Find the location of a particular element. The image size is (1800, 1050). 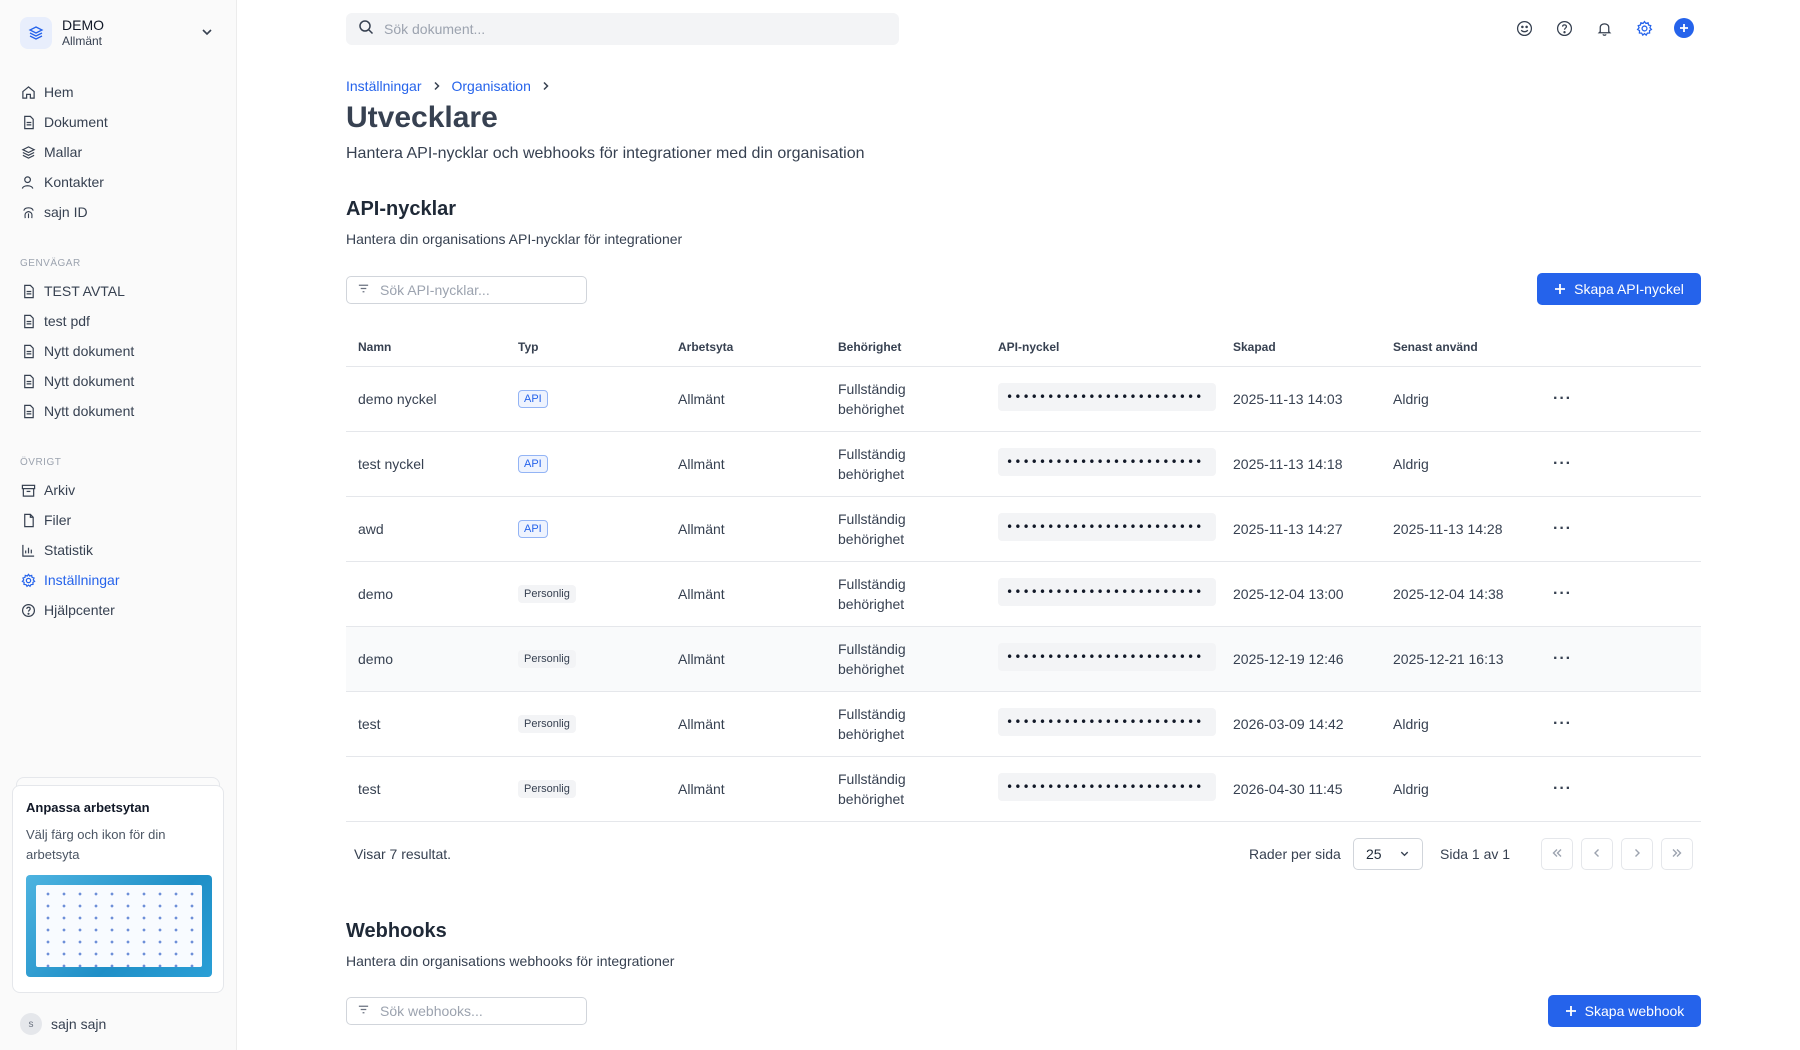

chevron-left-icon is located at coordinates (1597, 854).